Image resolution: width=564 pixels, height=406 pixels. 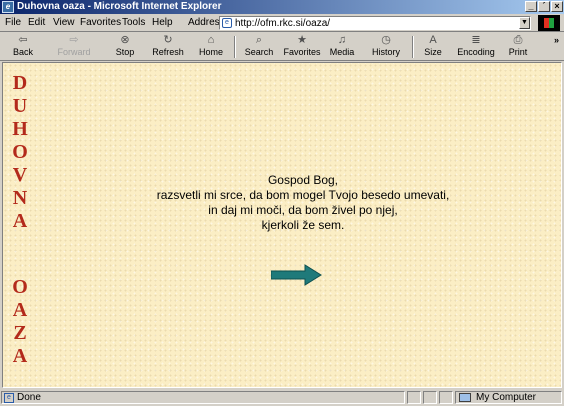 I want to click on back-label: Back, so click(x=22, y=52).